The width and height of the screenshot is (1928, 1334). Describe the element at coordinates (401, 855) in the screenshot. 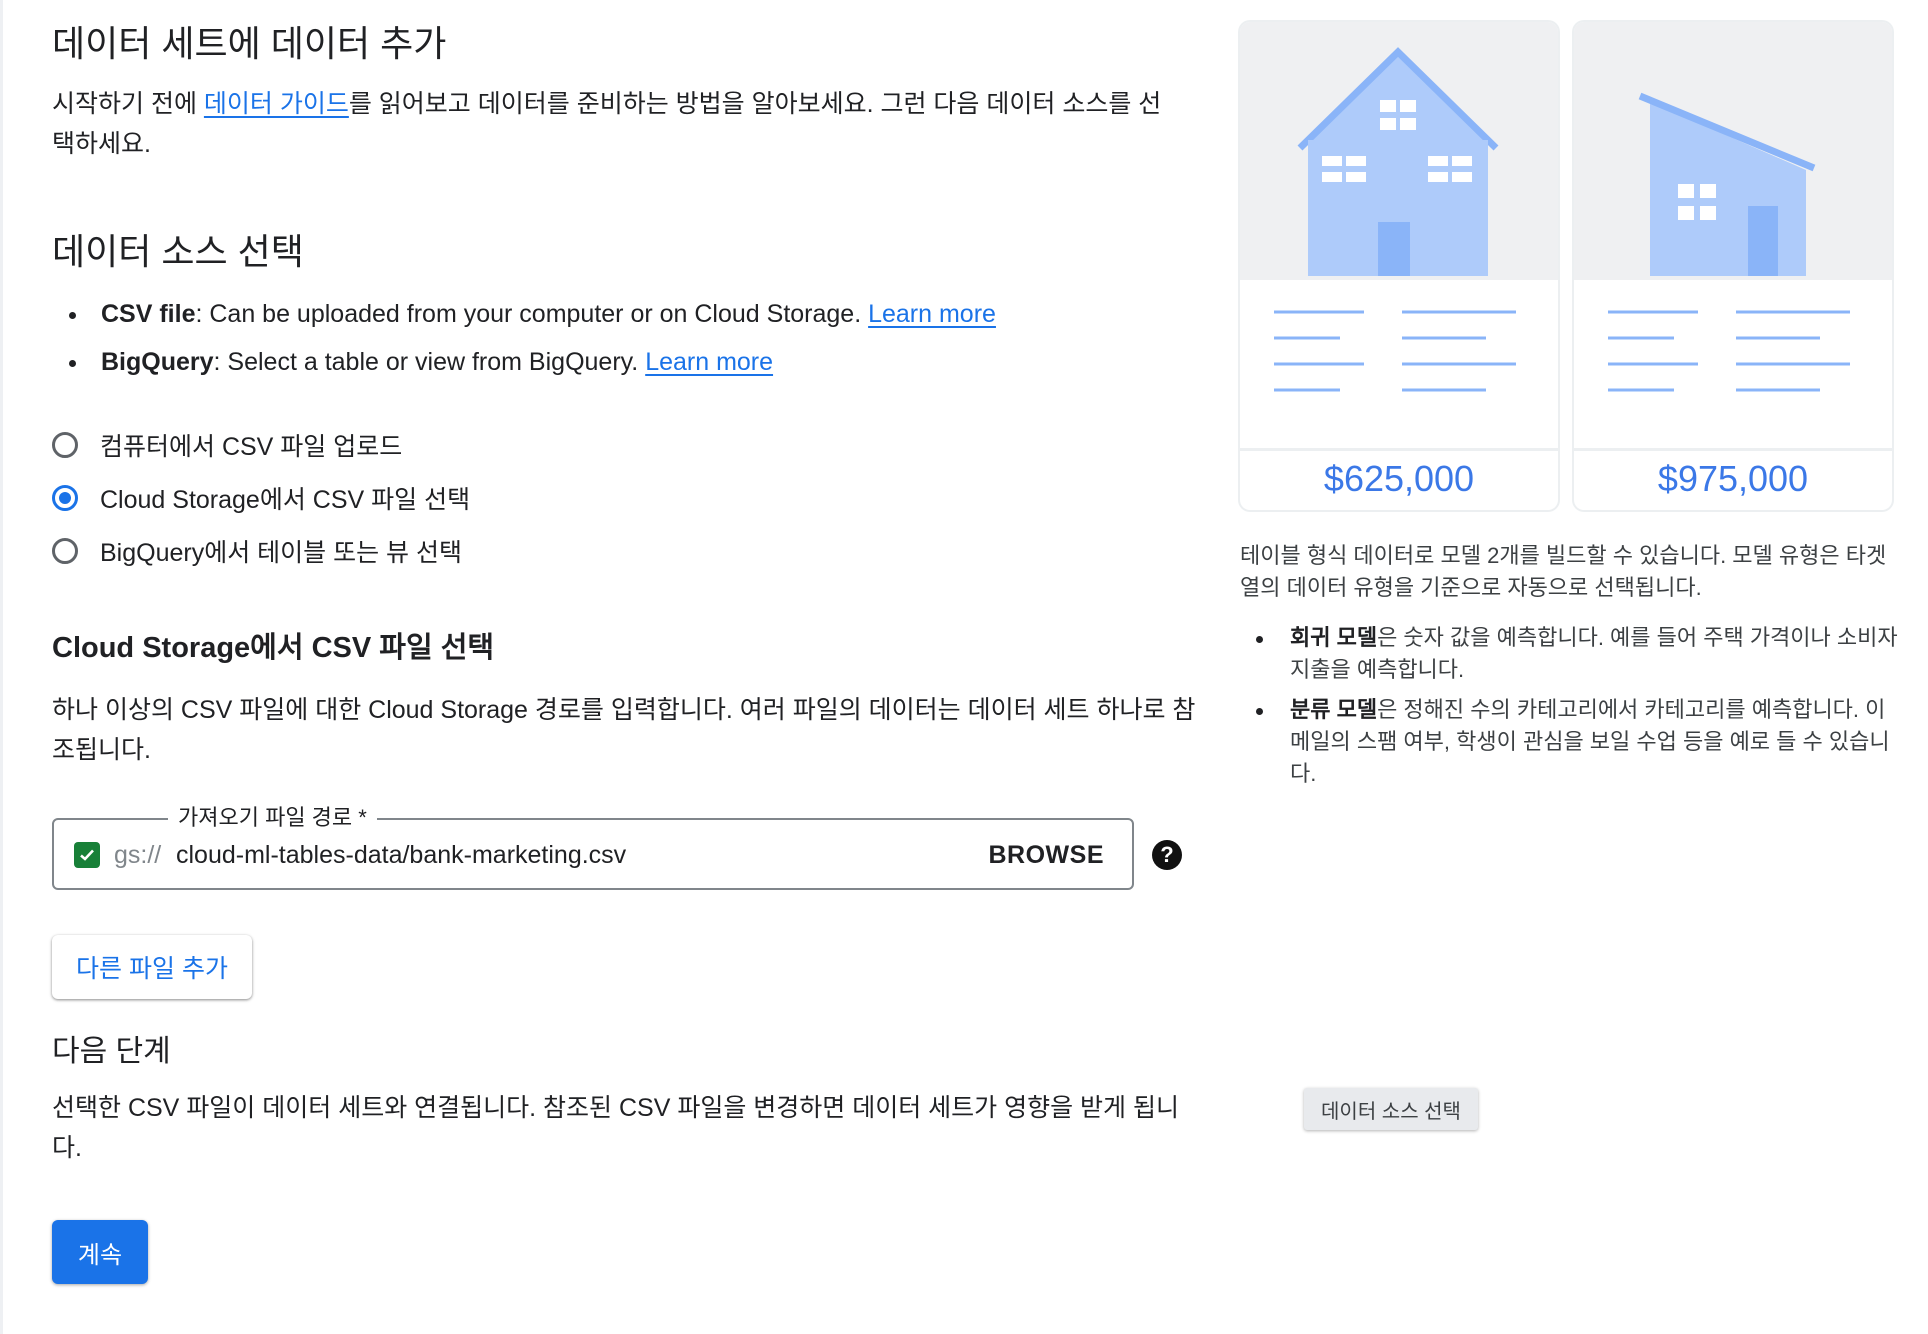

I see `file-path-input: cloud-ml-tables-data/bank-marketing.csv` at that location.